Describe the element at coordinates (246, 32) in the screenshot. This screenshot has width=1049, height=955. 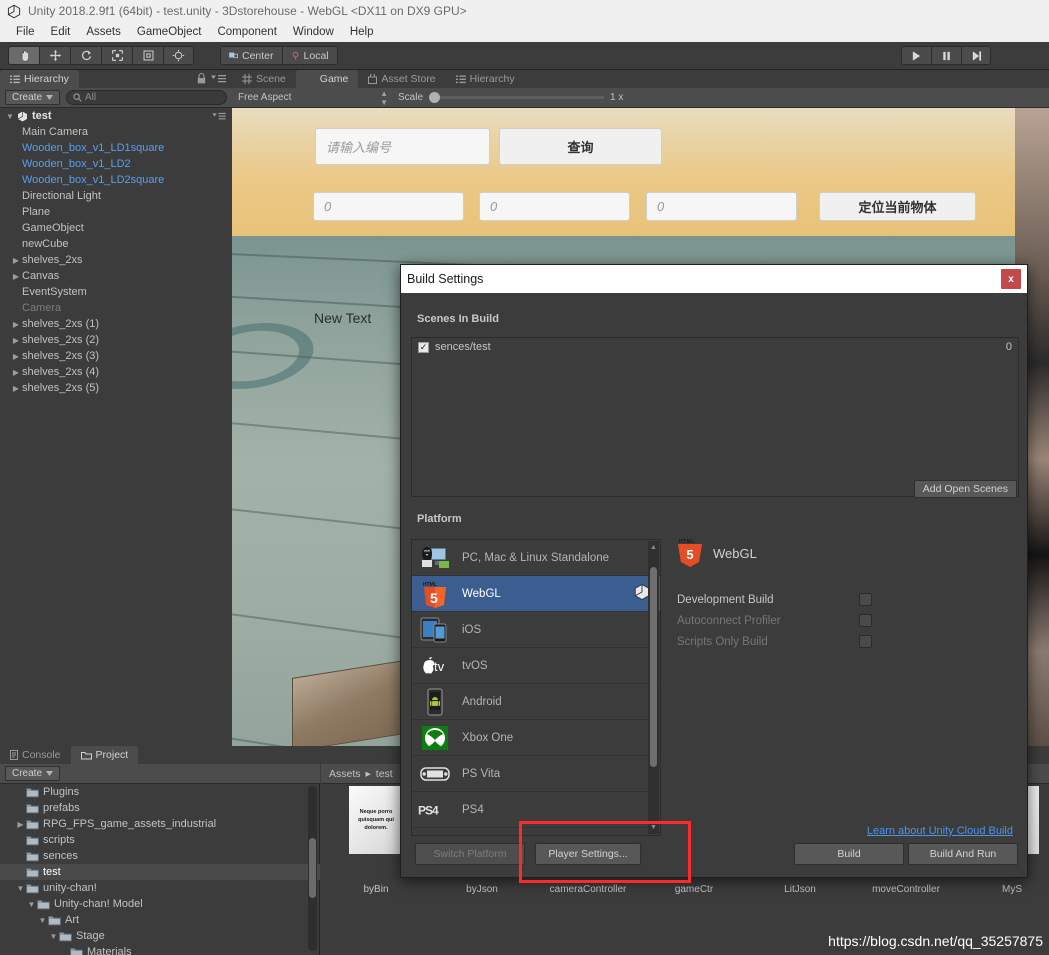
I see `menu-item-component: Component` at that location.